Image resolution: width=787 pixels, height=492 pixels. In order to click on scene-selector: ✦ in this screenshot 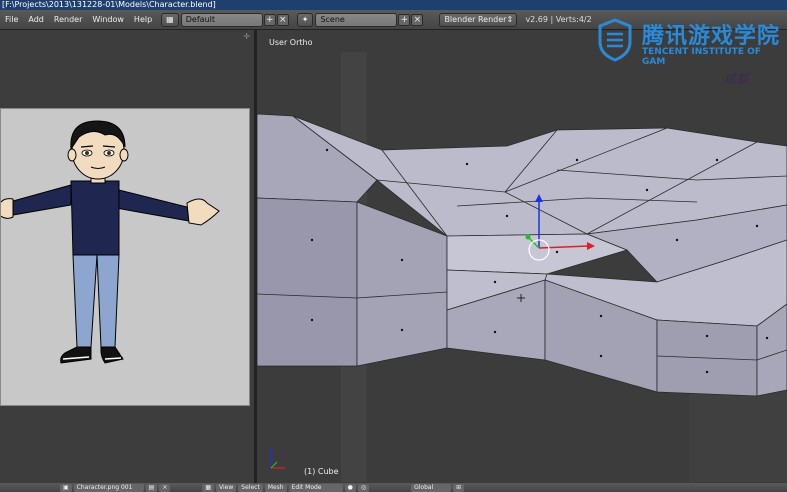, I will do `click(305, 19)`.